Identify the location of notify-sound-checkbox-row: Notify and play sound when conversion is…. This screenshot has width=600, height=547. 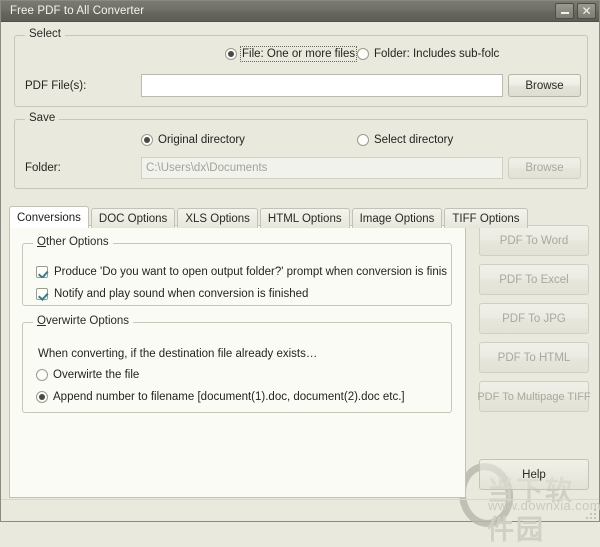
(172, 294).